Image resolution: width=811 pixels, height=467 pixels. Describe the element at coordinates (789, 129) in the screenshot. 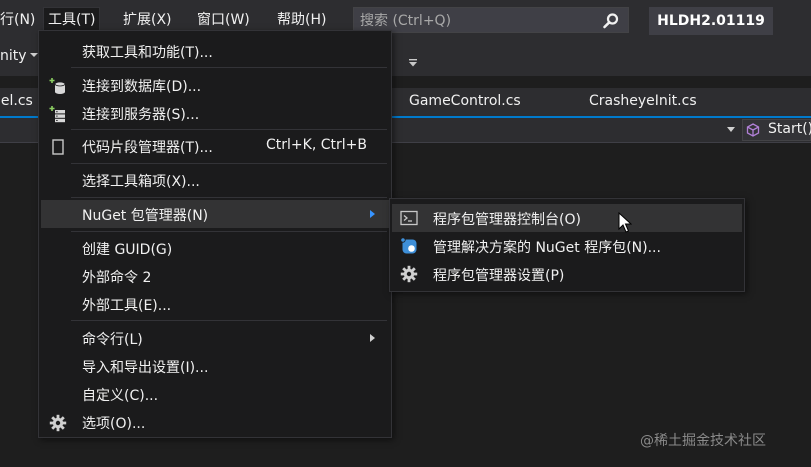

I see `member-dropdown-label: Start()` at that location.